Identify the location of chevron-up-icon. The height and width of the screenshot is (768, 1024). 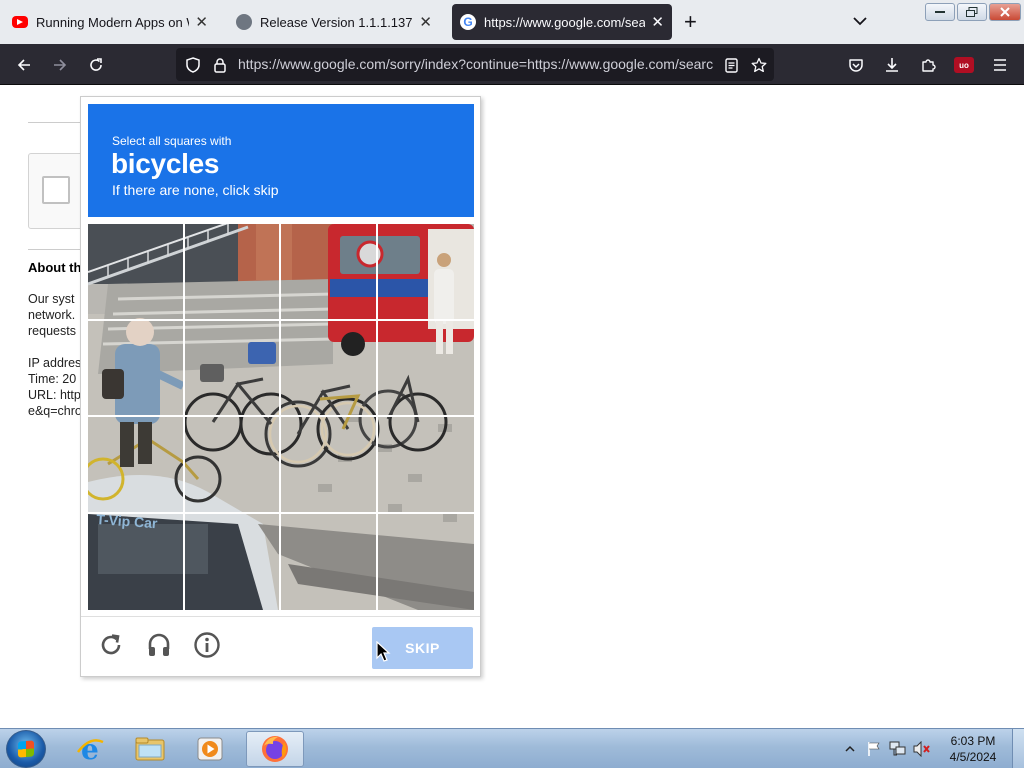
(850, 748).